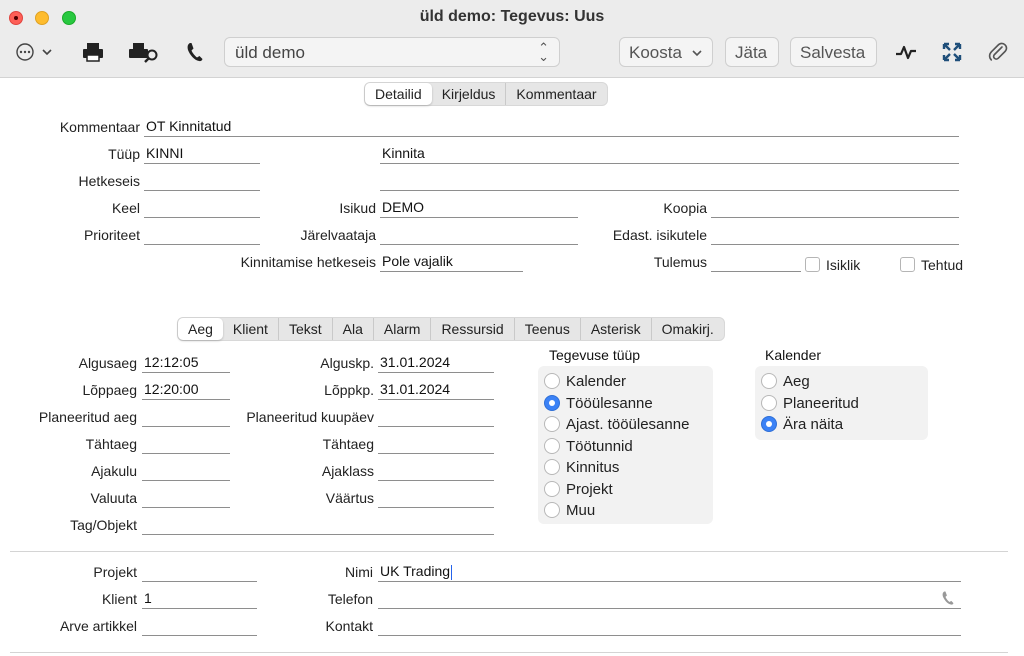 The height and width of the screenshot is (656, 1024). Describe the element at coordinates (906, 52) in the screenshot. I see `activity-button` at that location.